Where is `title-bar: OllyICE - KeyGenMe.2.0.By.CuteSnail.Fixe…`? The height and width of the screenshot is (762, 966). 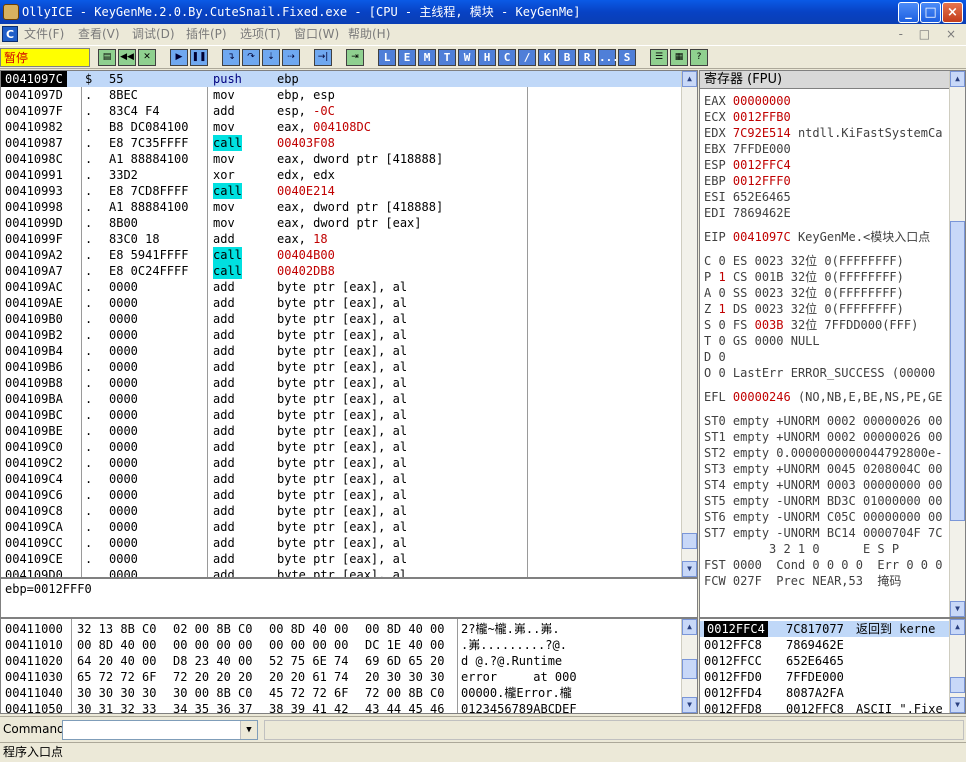
title-bar: OllyICE - KeyGenMe.2.0.By.CuteSnail.Fixe… is located at coordinates (483, 12).